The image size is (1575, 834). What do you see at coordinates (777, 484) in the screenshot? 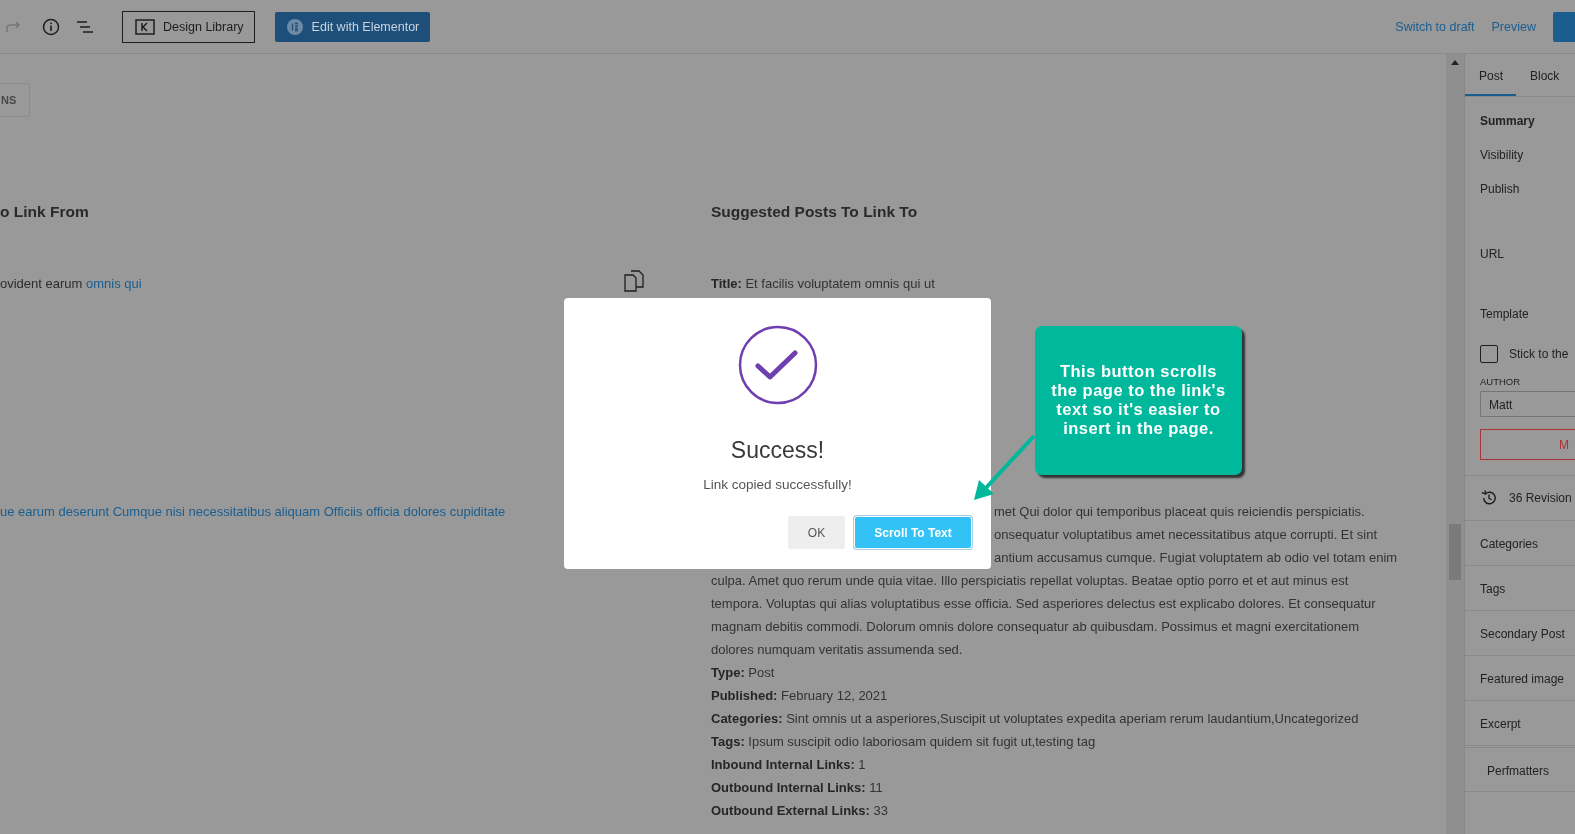
I see `dialog-message: Link copied successfully!` at bounding box center [777, 484].